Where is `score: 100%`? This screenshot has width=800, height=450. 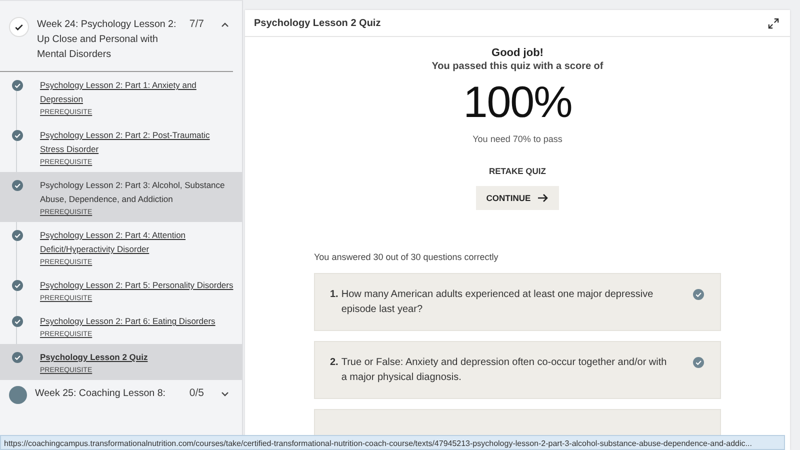 score: 100% is located at coordinates (517, 103).